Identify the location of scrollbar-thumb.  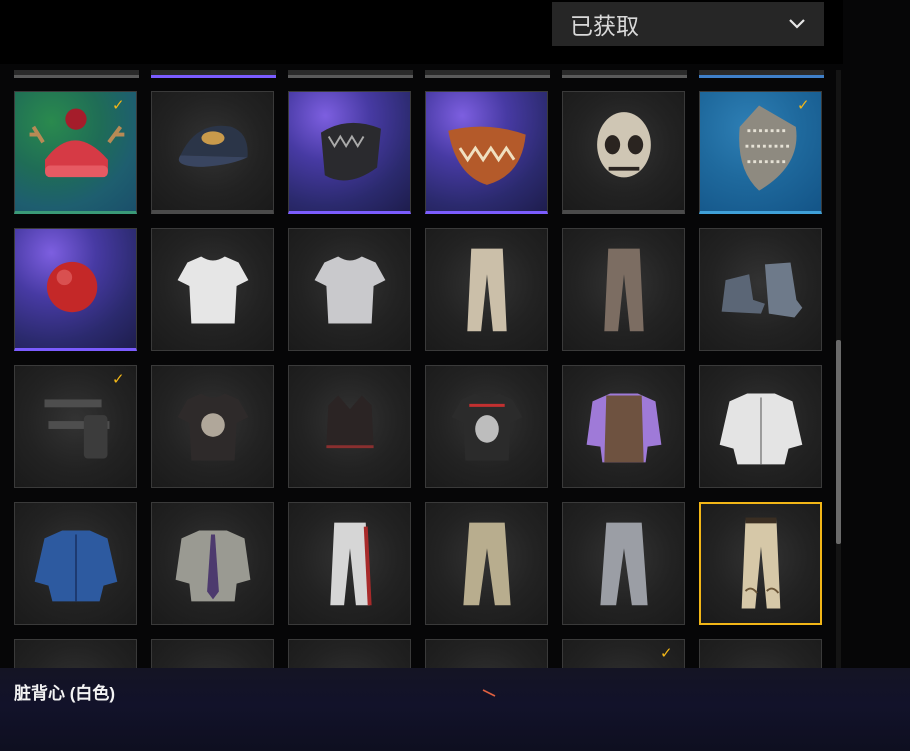
(838, 442).